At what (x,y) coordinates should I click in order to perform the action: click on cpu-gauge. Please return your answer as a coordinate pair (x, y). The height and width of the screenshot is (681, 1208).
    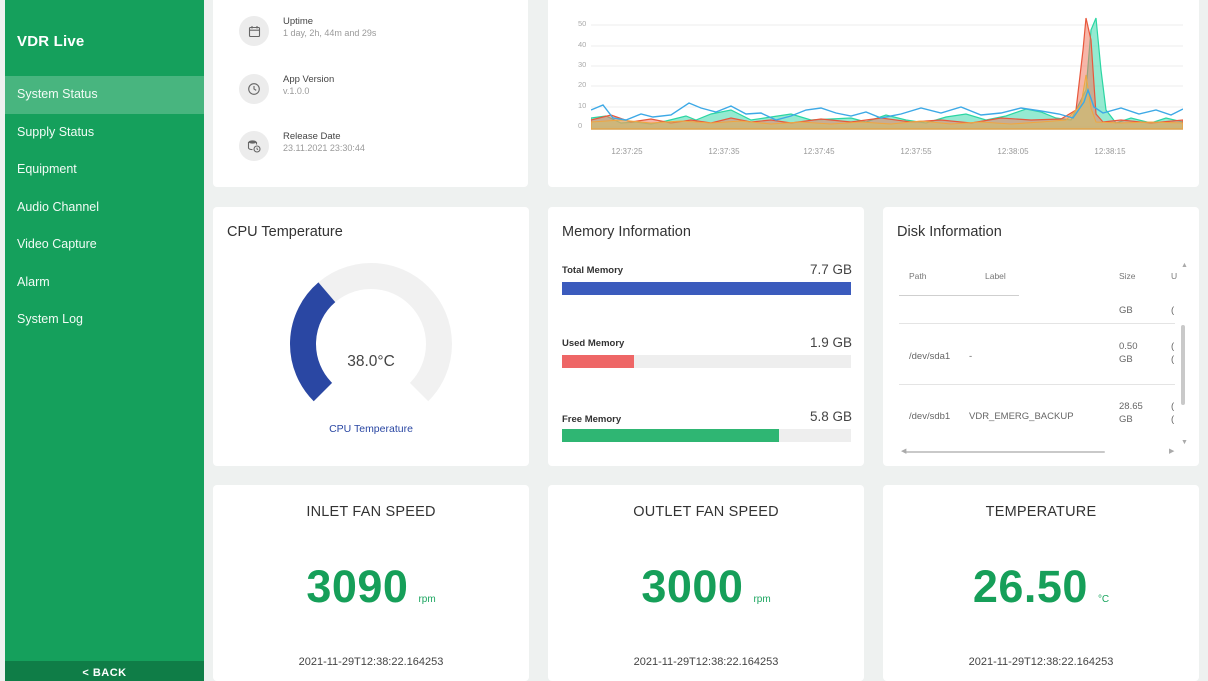
    Looking at the image, I should click on (371, 332).